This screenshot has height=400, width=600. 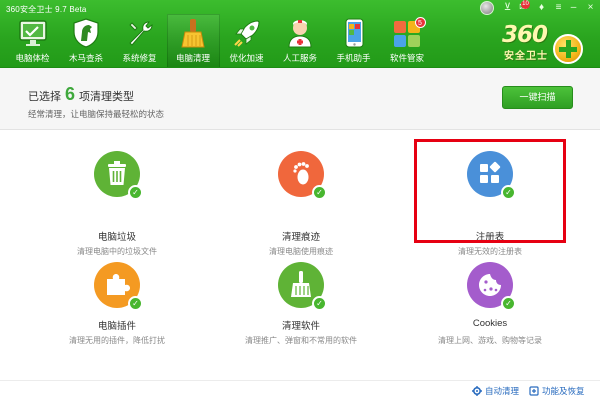 What do you see at coordinates (525, 4) in the screenshot?
I see `mail-badge: 10` at bounding box center [525, 4].